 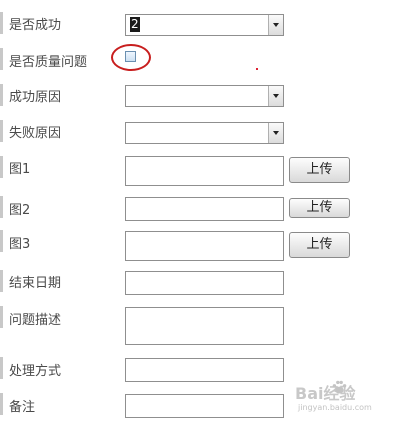 What do you see at coordinates (204, 283) in the screenshot?
I see `end-date-input` at bounding box center [204, 283].